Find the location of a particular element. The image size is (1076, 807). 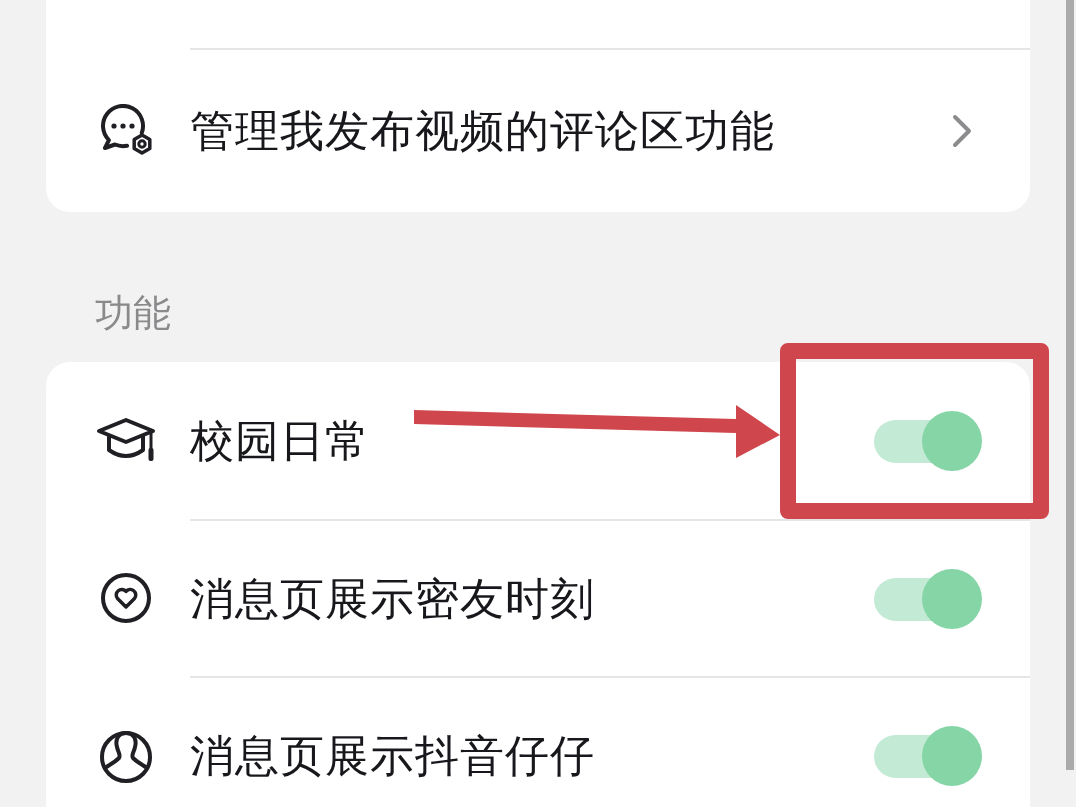

chat-bubble-icon is located at coordinates (126, 130).